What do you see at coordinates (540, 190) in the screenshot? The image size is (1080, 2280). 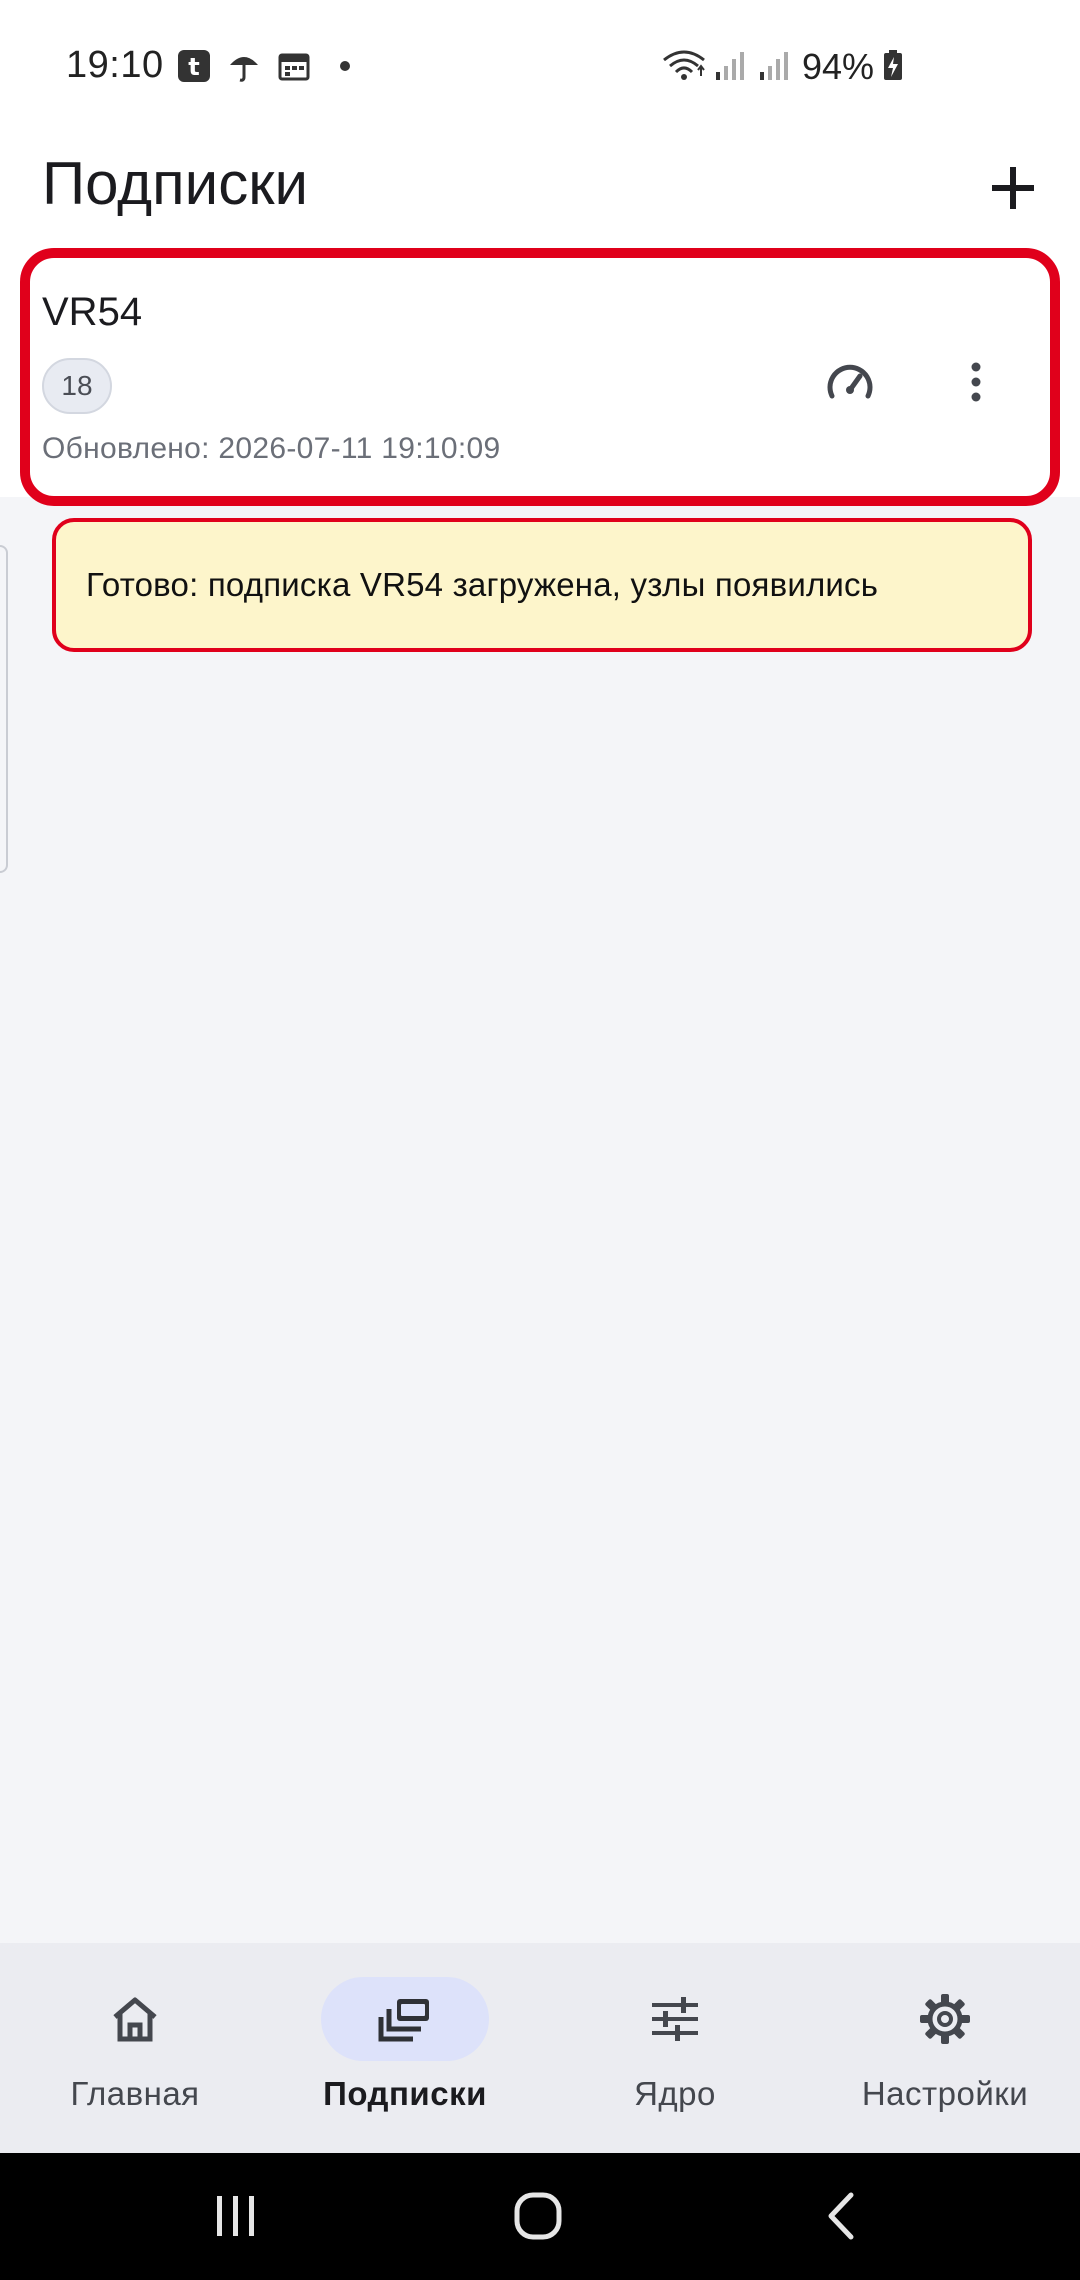 I see `app-header: Подписки` at bounding box center [540, 190].